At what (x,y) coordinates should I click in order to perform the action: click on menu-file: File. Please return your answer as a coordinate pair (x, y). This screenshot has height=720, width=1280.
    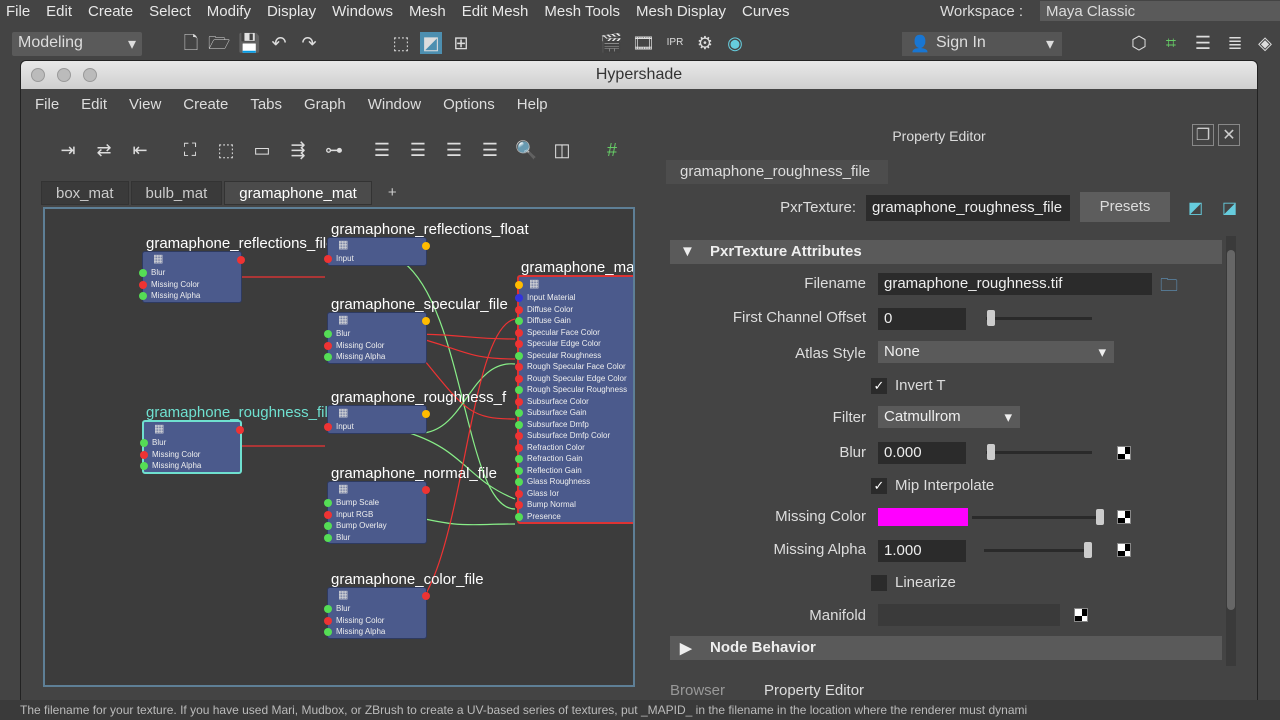
    Looking at the image, I should click on (18, 11).